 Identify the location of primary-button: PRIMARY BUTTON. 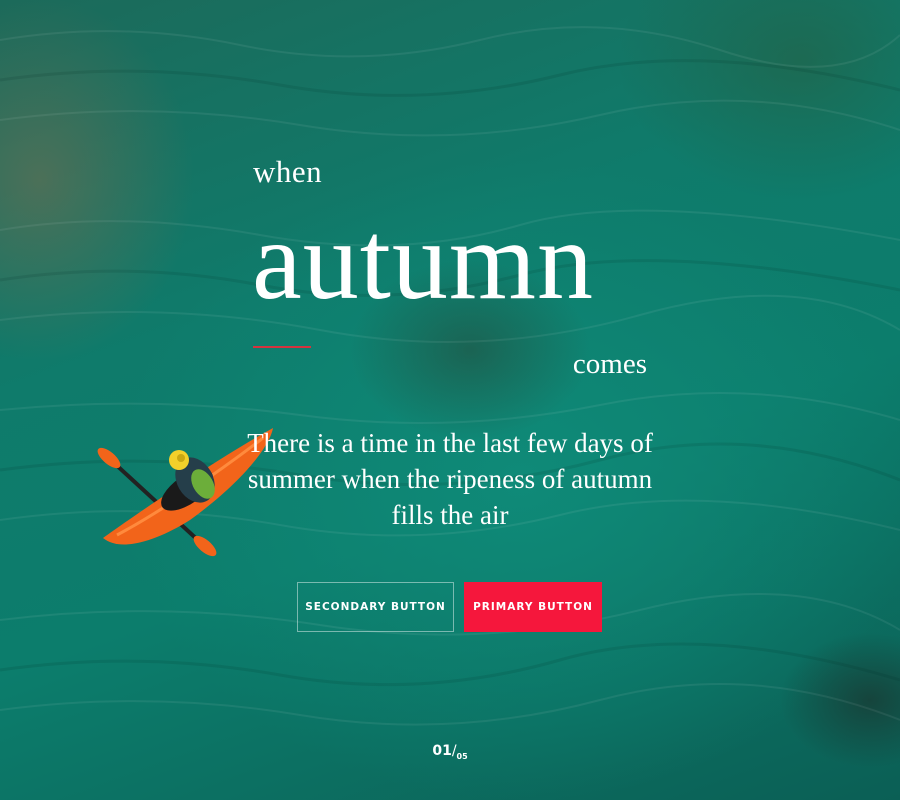
(533, 607).